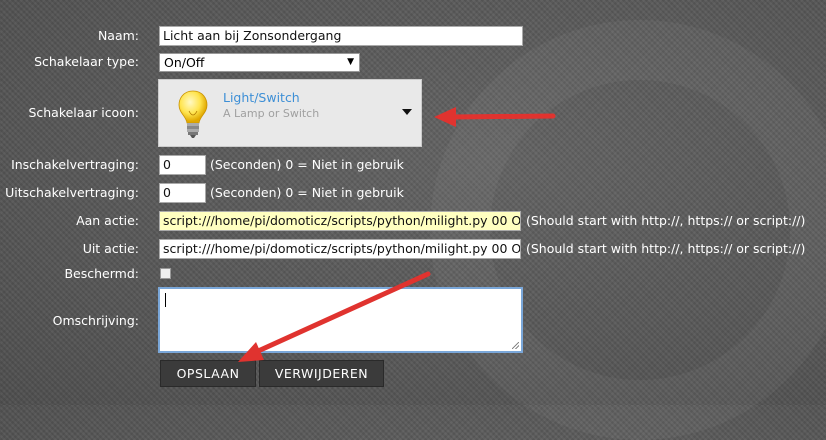  Describe the element at coordinates (118, 35) in the screenshot. I see `name-label: Naam:` at that location.